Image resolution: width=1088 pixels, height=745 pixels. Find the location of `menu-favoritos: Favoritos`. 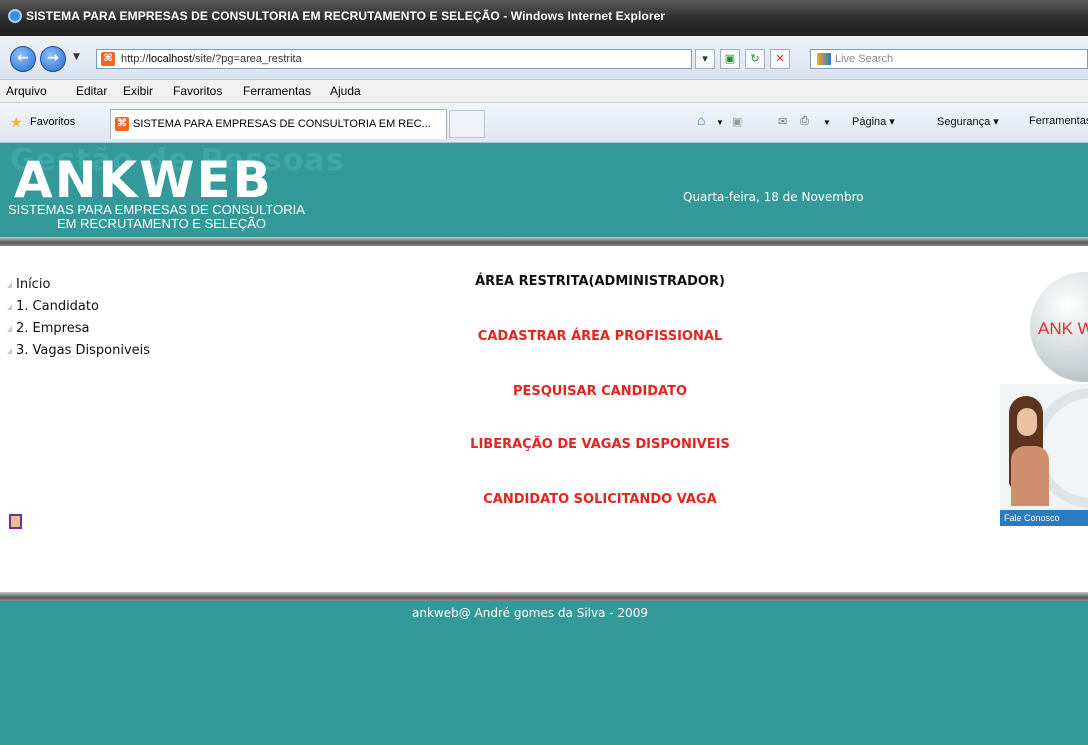

menu-favoritos: Favoritos is located at coordinates (197, 91).